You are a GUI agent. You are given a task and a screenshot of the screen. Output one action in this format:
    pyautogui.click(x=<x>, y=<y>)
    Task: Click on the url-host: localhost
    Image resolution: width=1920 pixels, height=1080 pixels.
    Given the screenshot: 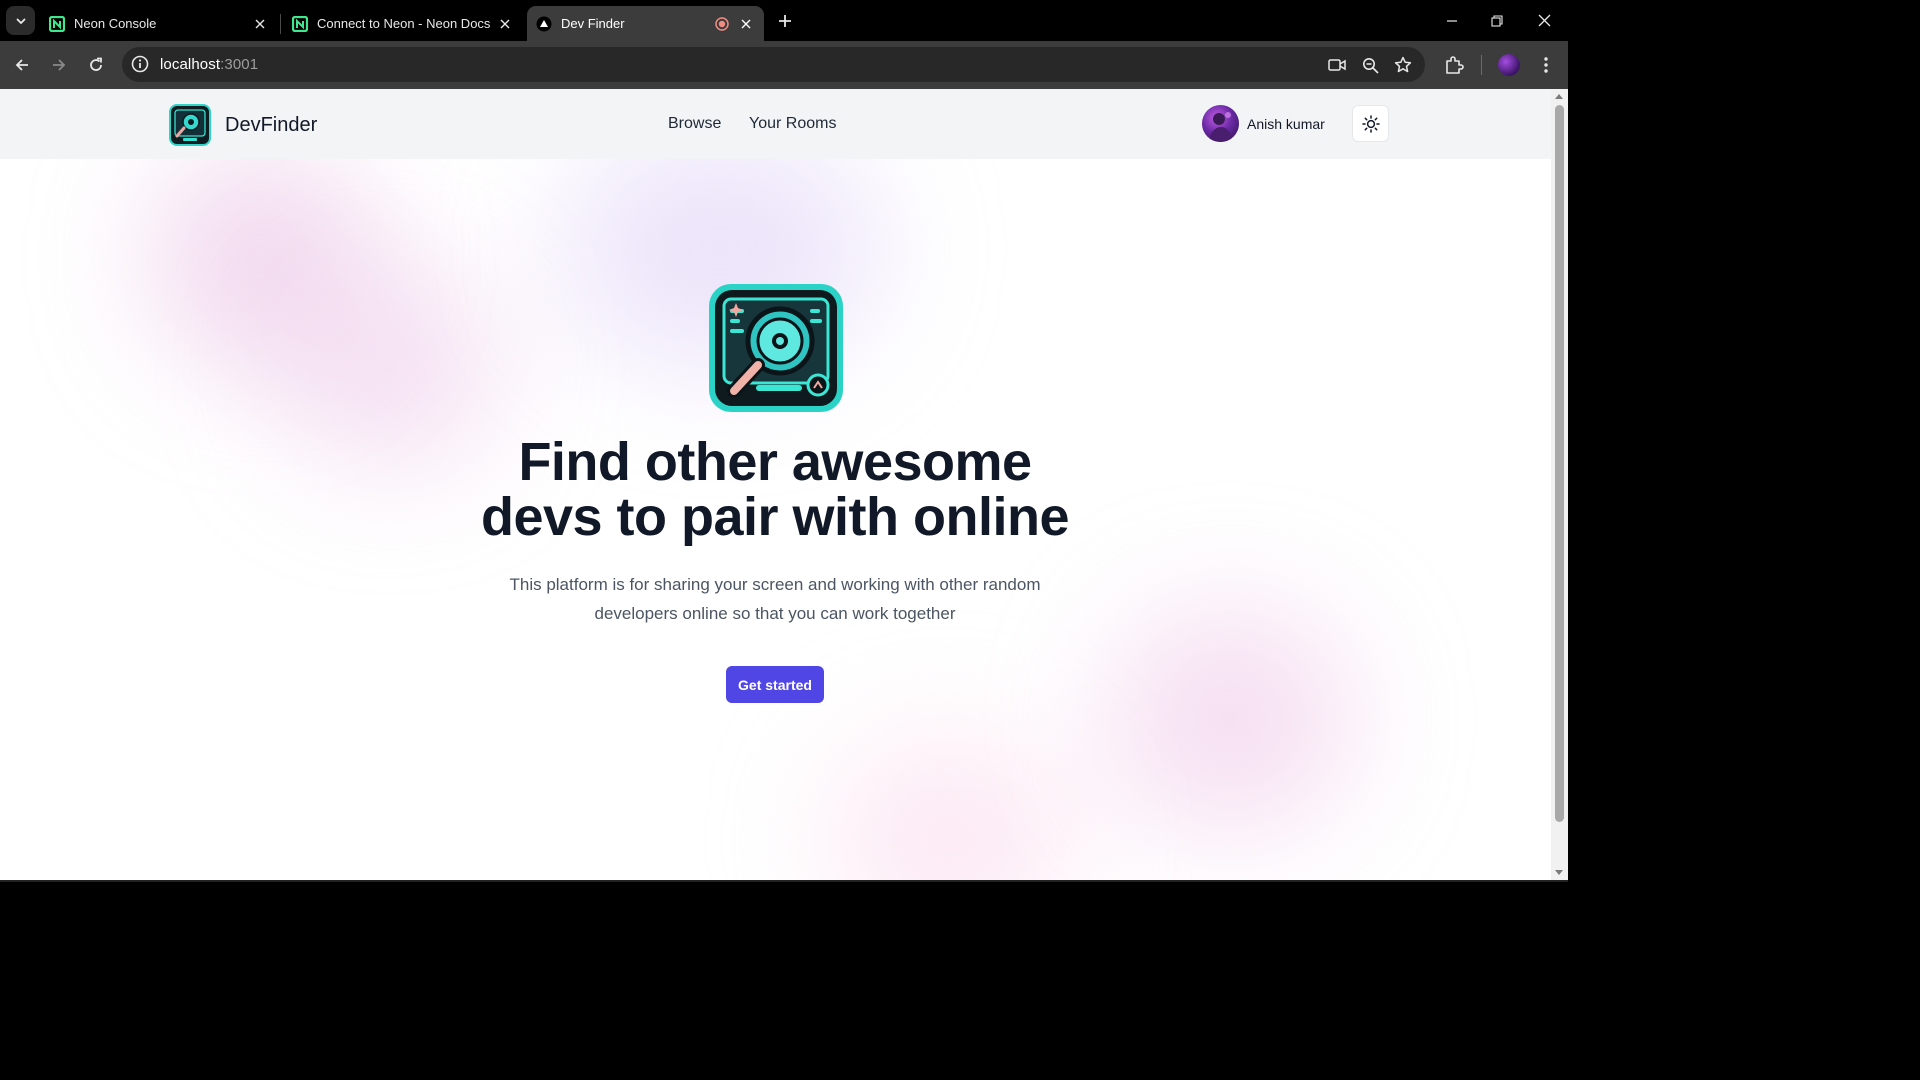 What is the action you would take?
    pyautogui.click(x=190, y=64)
    